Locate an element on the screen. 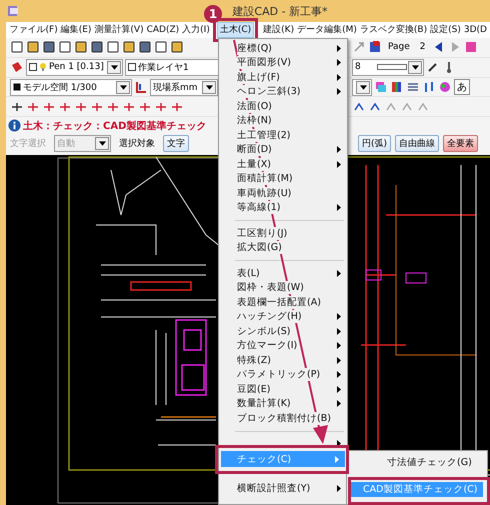 The width and height of the screenshot is (490, 505). filter-button: 全要素 is located at coordinates (460, 143).